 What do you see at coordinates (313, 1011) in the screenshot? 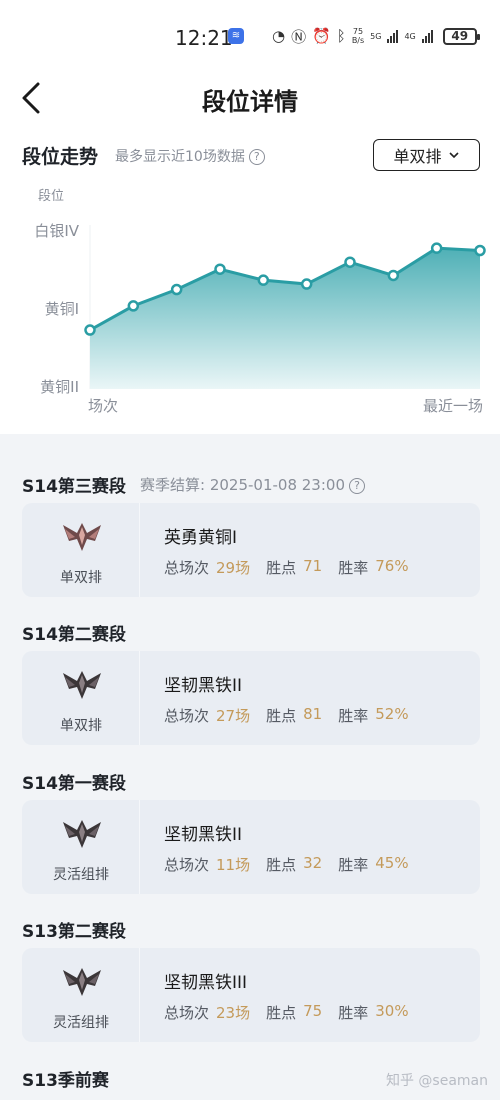
I see `lp-value: 75` at bounding box center [313, 1011].